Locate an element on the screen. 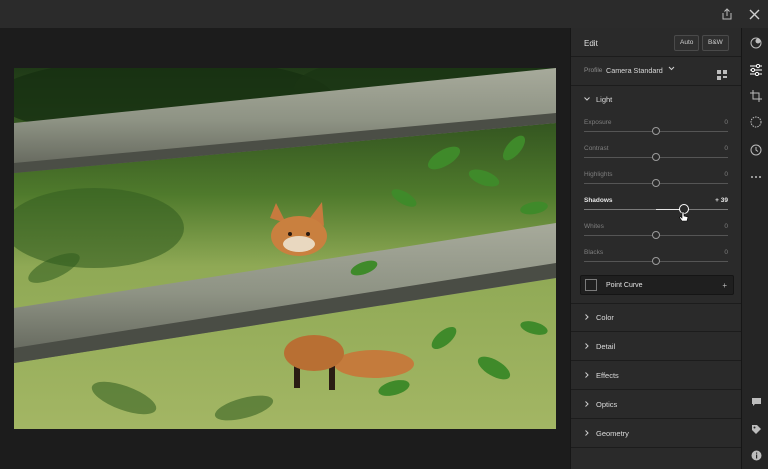 This screenshot has width=768, height=469. section-label: Geometry is located at coordinates (612, 433).